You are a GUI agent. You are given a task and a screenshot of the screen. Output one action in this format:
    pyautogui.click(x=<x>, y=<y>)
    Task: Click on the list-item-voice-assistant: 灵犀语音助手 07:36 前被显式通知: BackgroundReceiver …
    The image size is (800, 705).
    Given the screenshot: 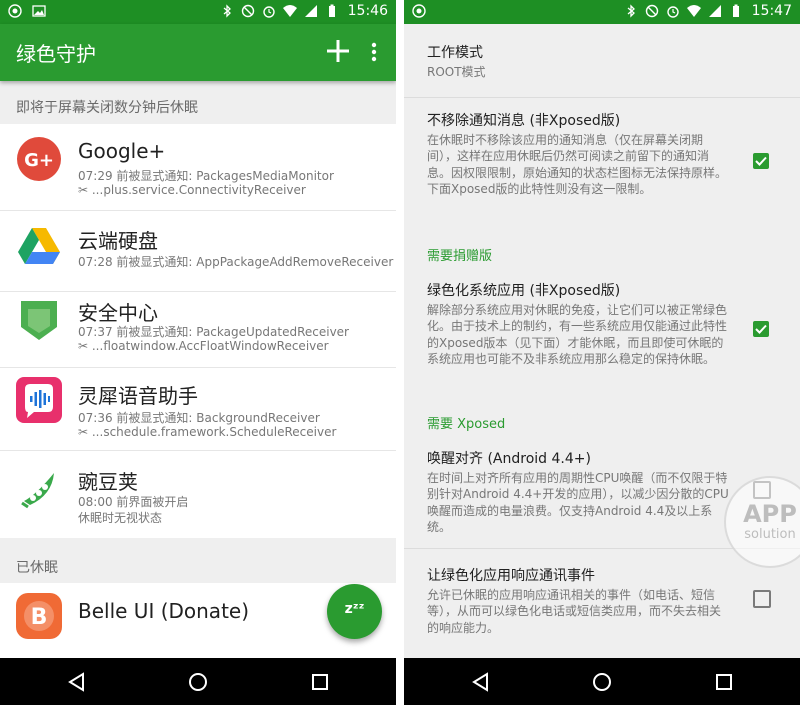 What is the action you would take?
    pyautogui.click(x=198, y=409)
    